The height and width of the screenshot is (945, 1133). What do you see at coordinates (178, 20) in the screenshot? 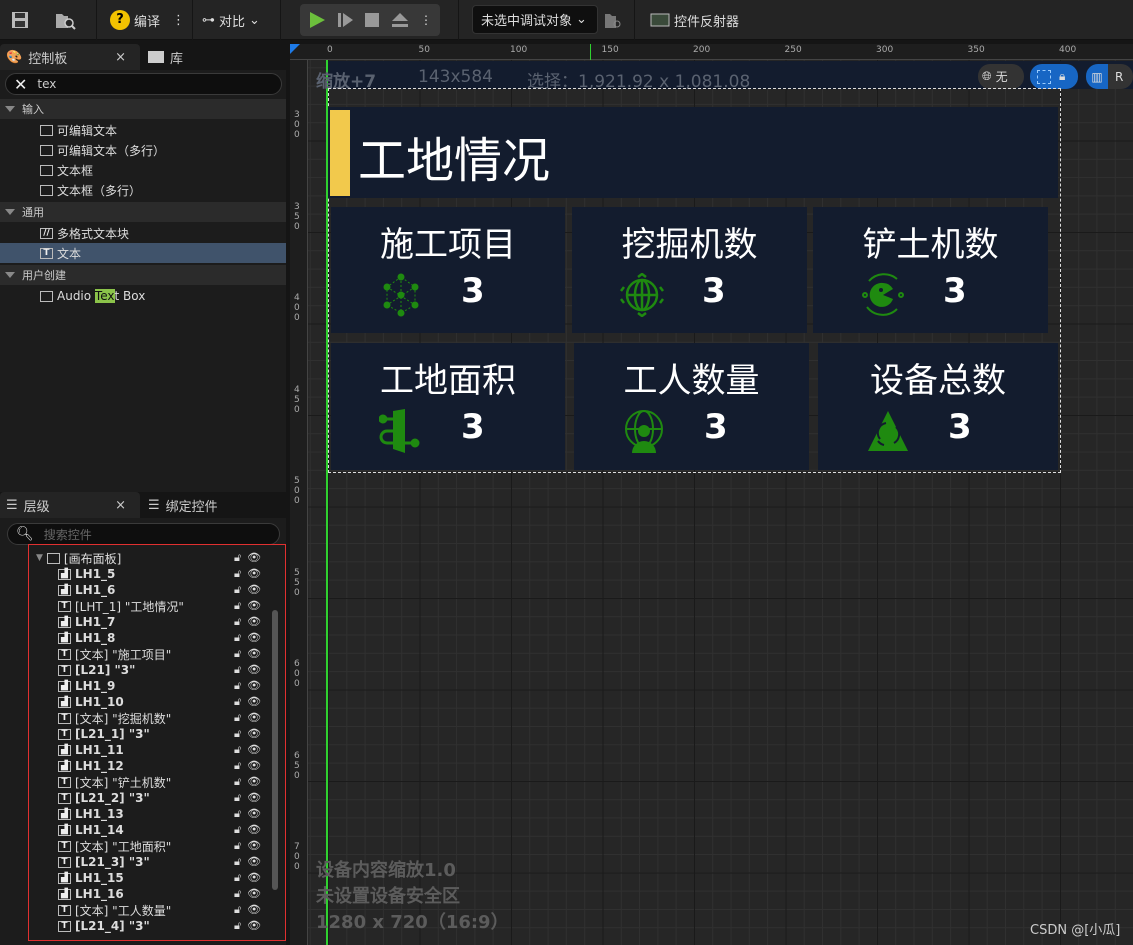
I see `more-icon: ⋮` at bounding box center [178, 20].